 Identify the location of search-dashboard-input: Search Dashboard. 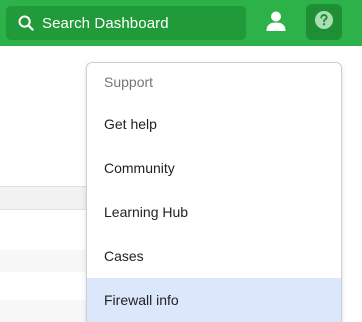
(126, 23).